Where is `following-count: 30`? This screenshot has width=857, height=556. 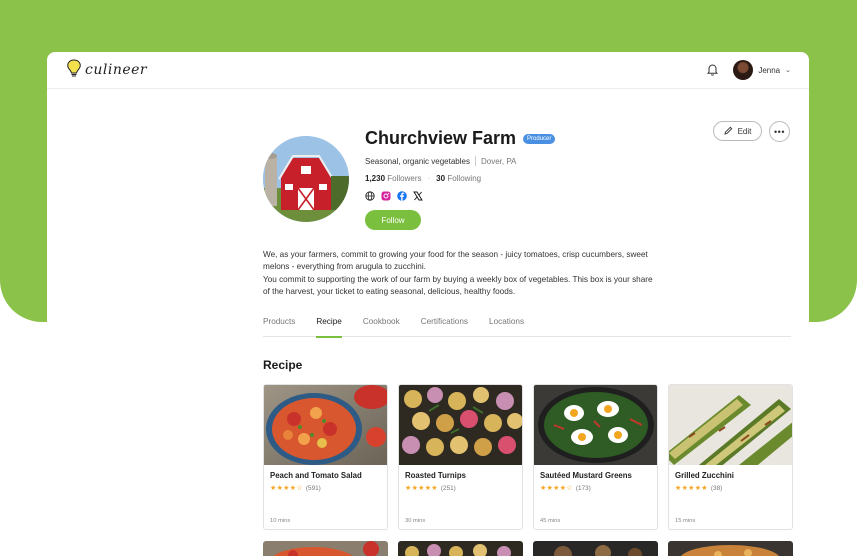
following-count: 30 is located at coordinates (441, 178).